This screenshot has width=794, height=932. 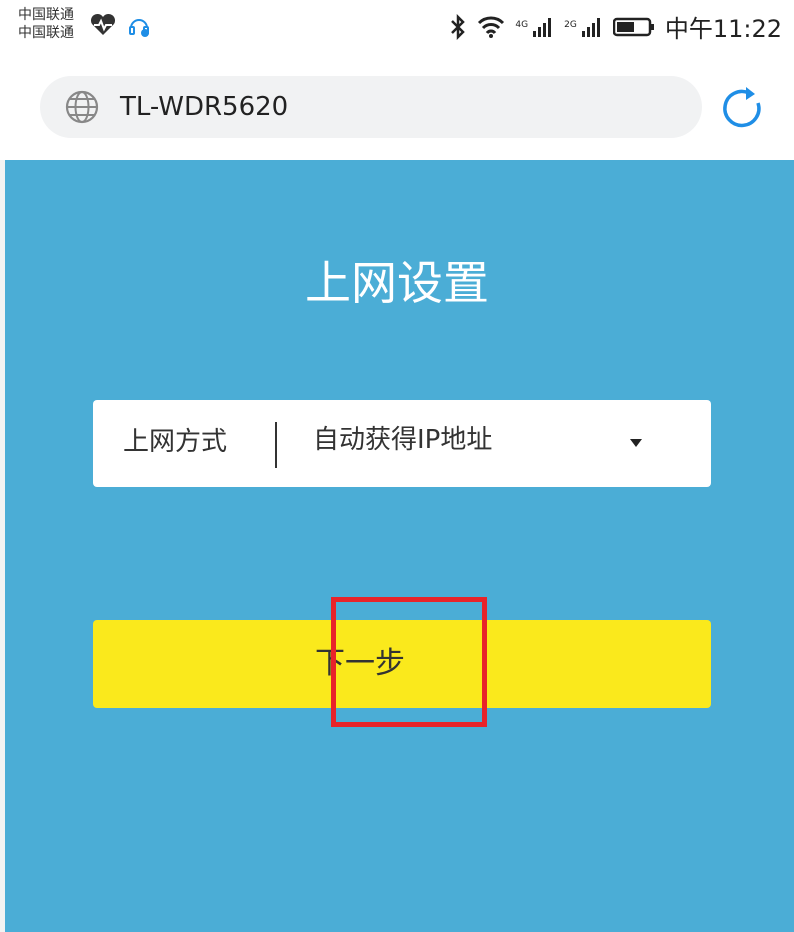 What do you see at coordinates (491, 29) in the screenshot?
I see `wifi-icon` at bounding box center [491, 29].